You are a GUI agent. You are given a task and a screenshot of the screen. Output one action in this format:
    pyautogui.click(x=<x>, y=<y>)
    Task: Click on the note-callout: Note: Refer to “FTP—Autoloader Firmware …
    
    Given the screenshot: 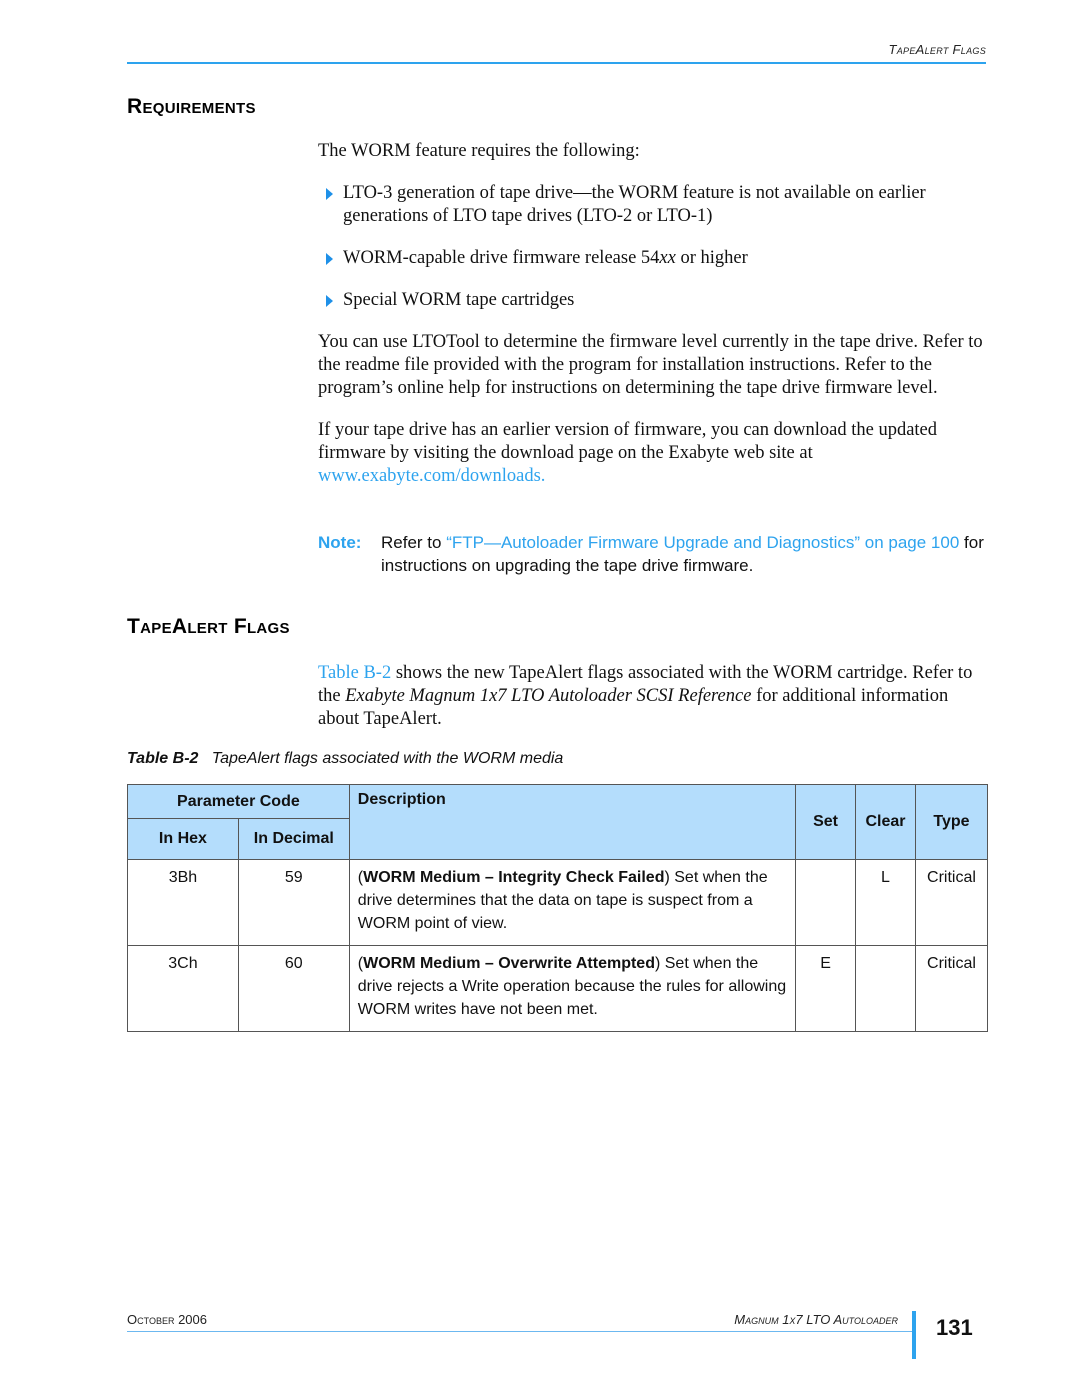 What is the action you would take?
    pyautogui.click(x=653, y=554)
    